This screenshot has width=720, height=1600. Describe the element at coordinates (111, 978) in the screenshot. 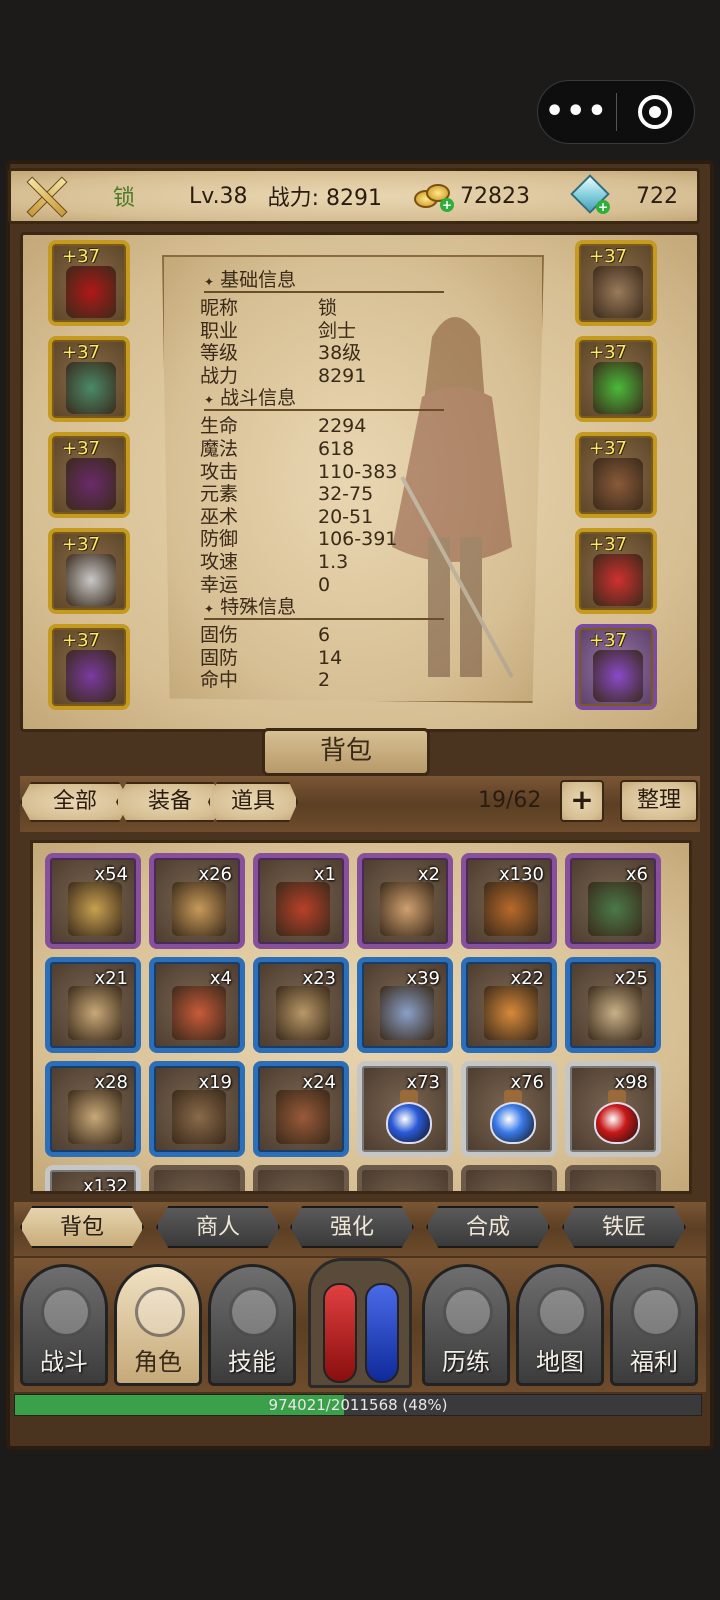

I see `item-quantity: x21` at that location.